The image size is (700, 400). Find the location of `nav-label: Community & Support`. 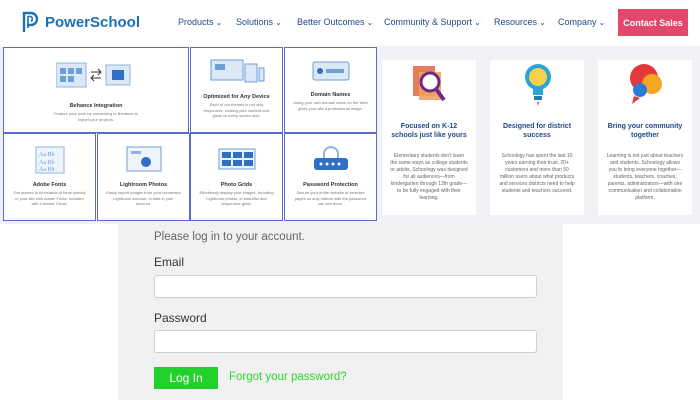

nav-label: Community & Support is located at coordinates (428, 22).